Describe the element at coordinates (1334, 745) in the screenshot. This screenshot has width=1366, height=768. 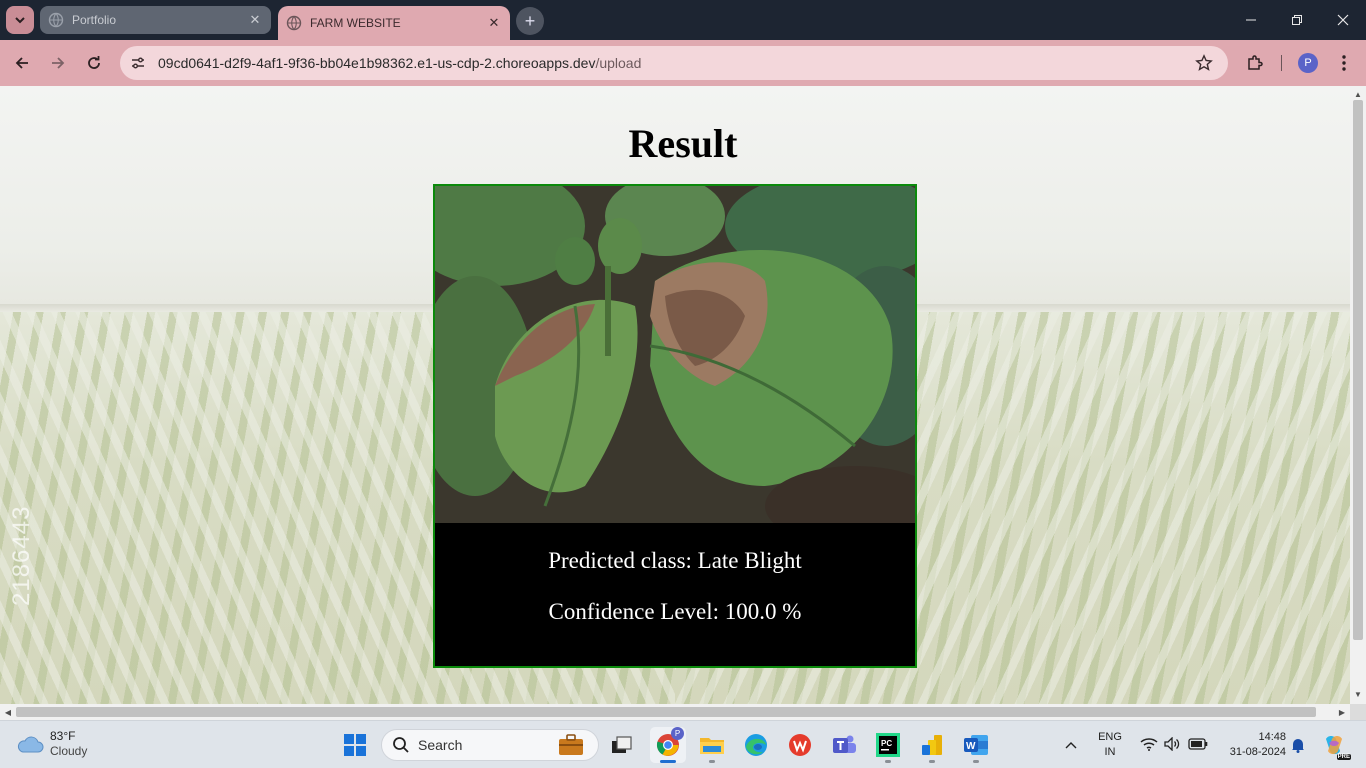
I see `copilot-button: PRE` at that location.